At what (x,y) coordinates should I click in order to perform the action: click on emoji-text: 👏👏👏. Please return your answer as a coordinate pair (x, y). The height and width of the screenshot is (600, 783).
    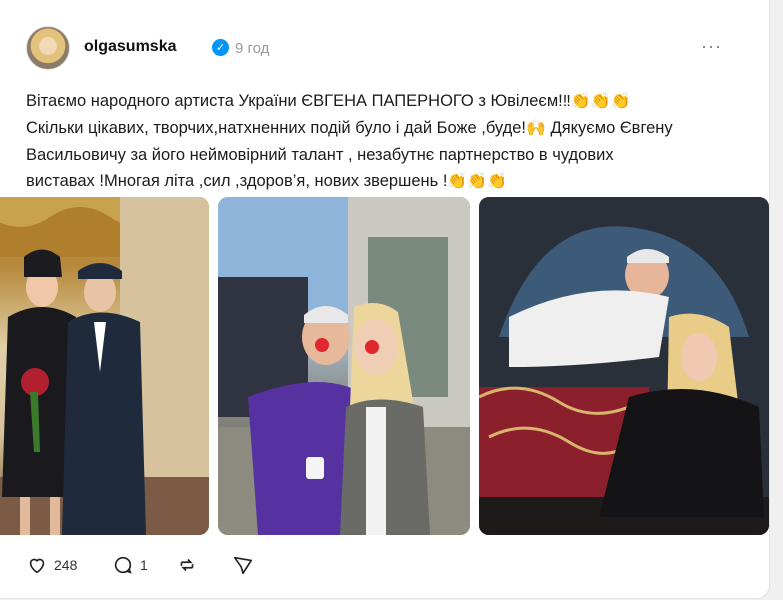
    Looking at the image, I should click on (477, 181).